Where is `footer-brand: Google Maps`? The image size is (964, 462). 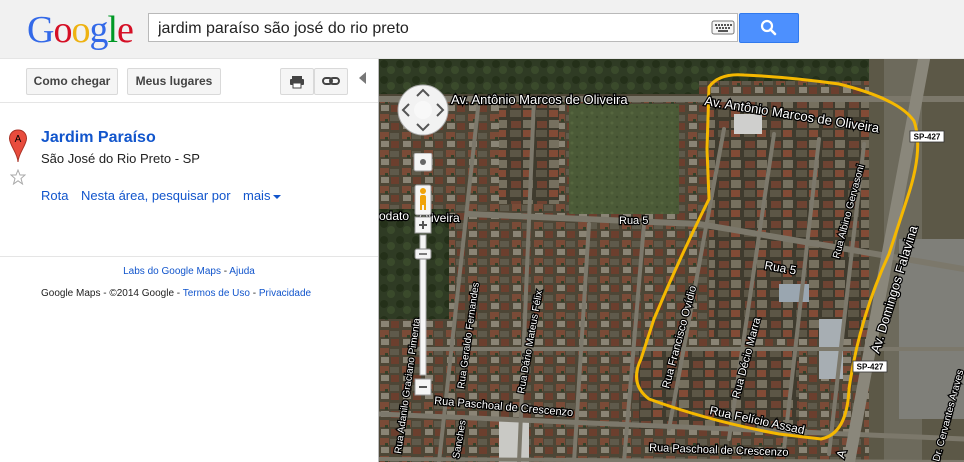 footer-brand: Google Maps is located at coordinates (71, 293).